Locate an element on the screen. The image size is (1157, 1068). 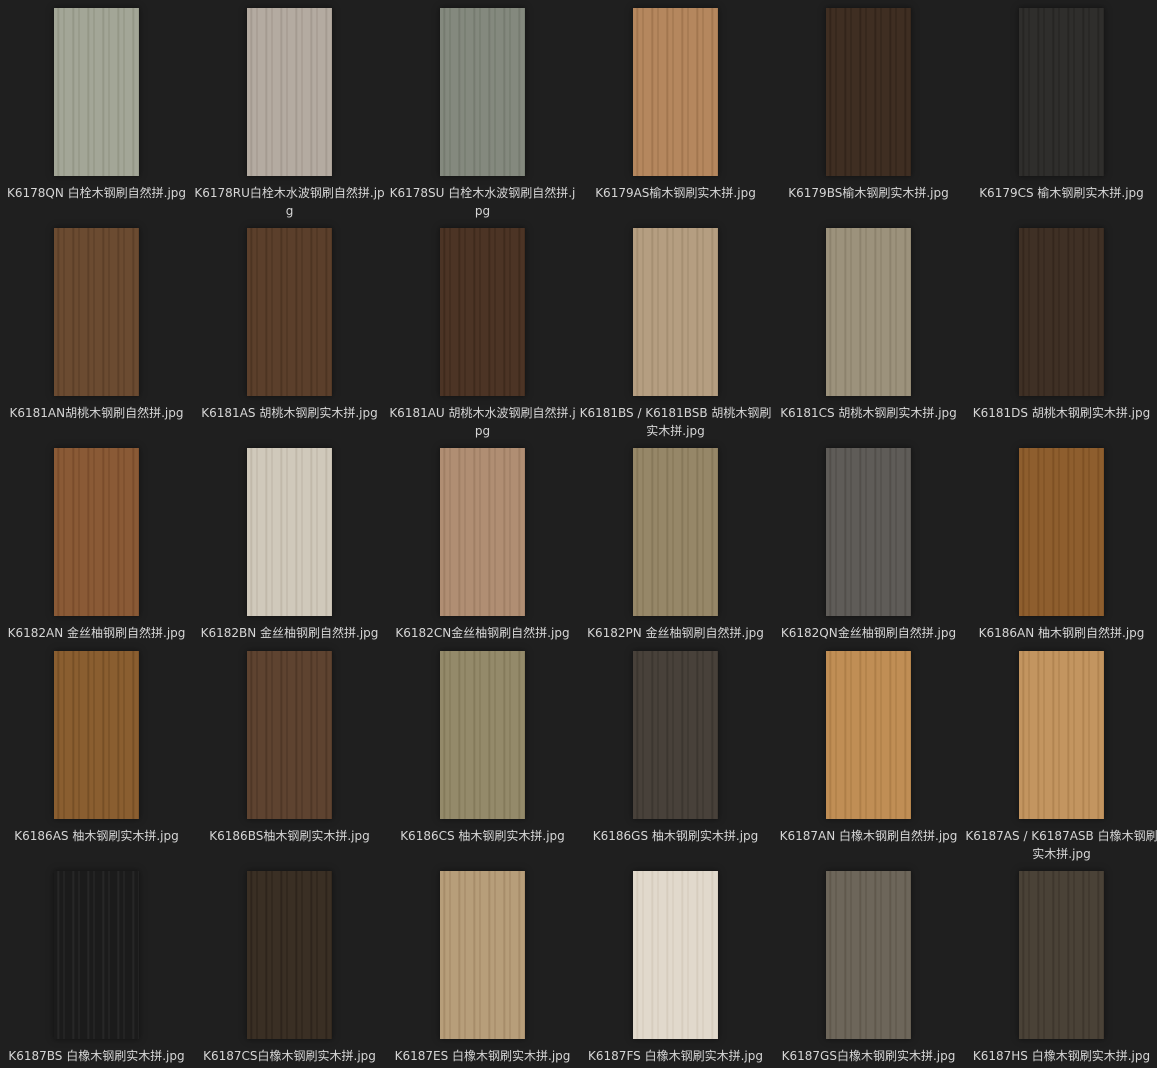
file-name: K6187GS白橡木钢刷实木拼.jpg is located at coordinates (868, 1056).